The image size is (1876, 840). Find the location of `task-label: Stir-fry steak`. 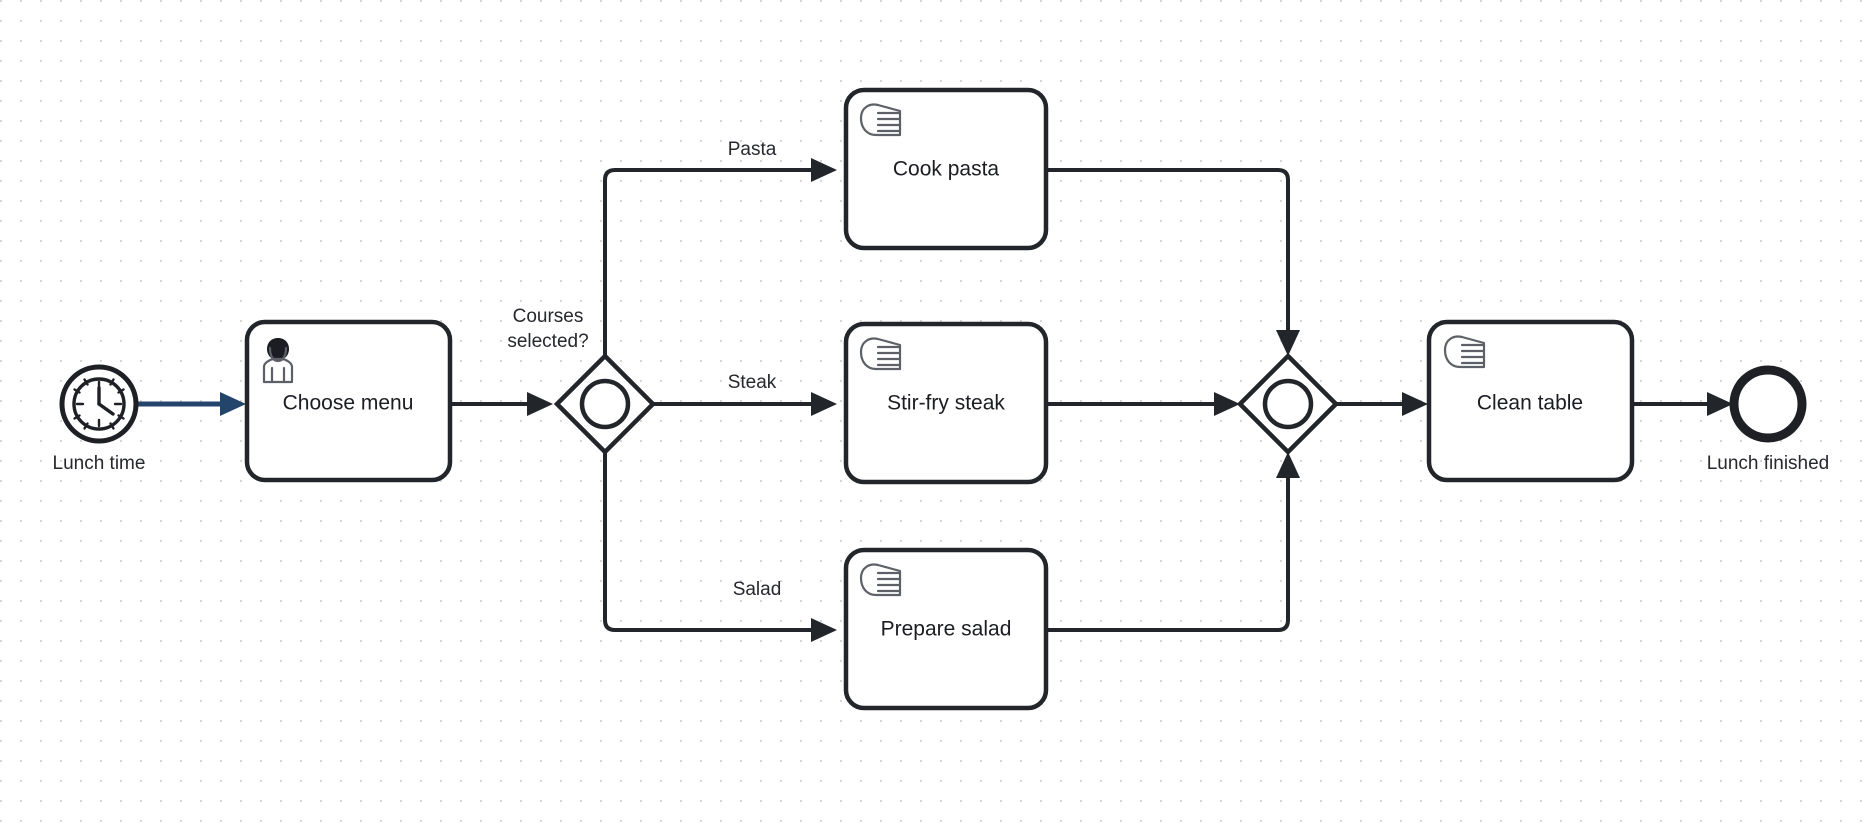

task-label: Stir-fry steak is located at coordinates (946, 403).